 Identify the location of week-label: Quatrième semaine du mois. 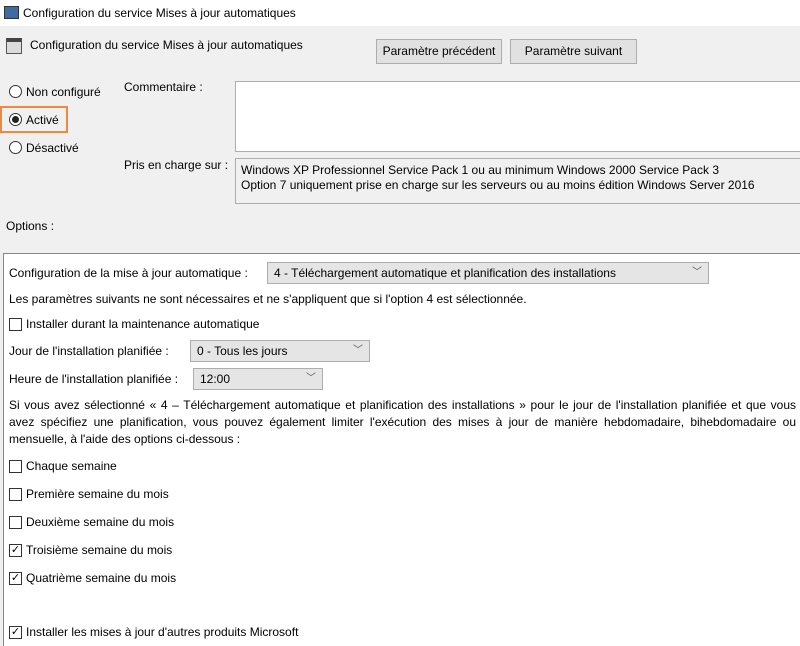
(101, 578).